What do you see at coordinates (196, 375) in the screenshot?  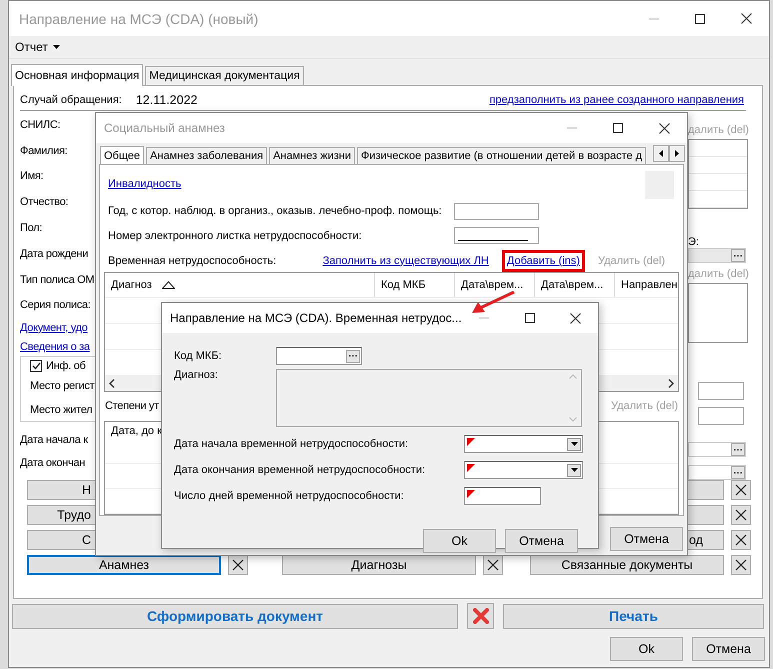 I see `field-label: Диагноз:` at bounding box center [196, 375].